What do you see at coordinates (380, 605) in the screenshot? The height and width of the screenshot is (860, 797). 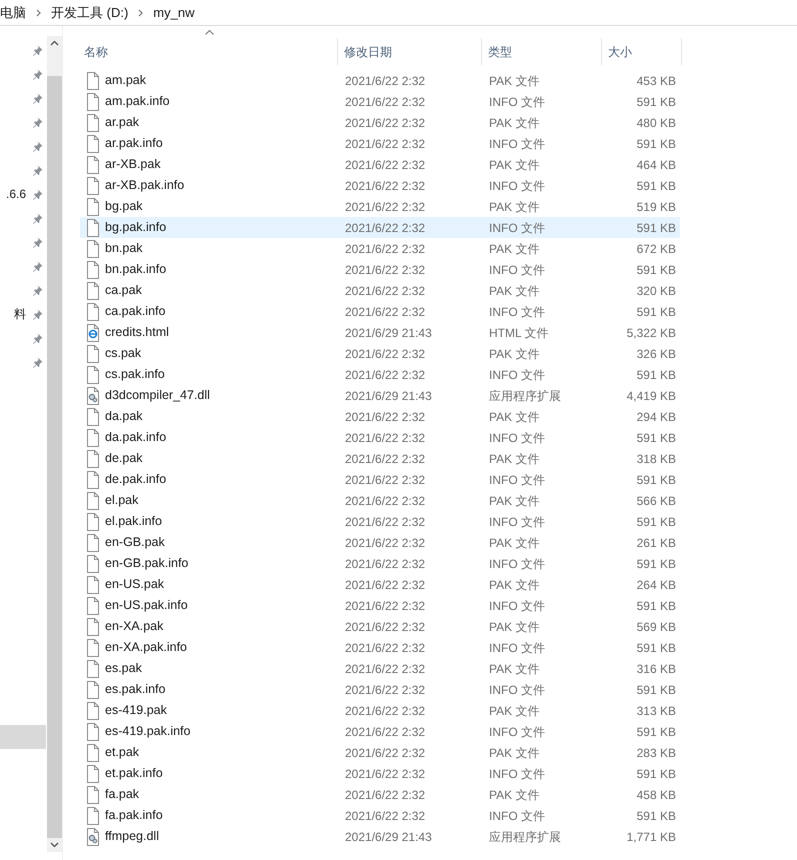 I see `file-row: en-US.pak.info 2021/6/22 2:32 INFO 文件 591 KB` at bounding box center [380, 605].